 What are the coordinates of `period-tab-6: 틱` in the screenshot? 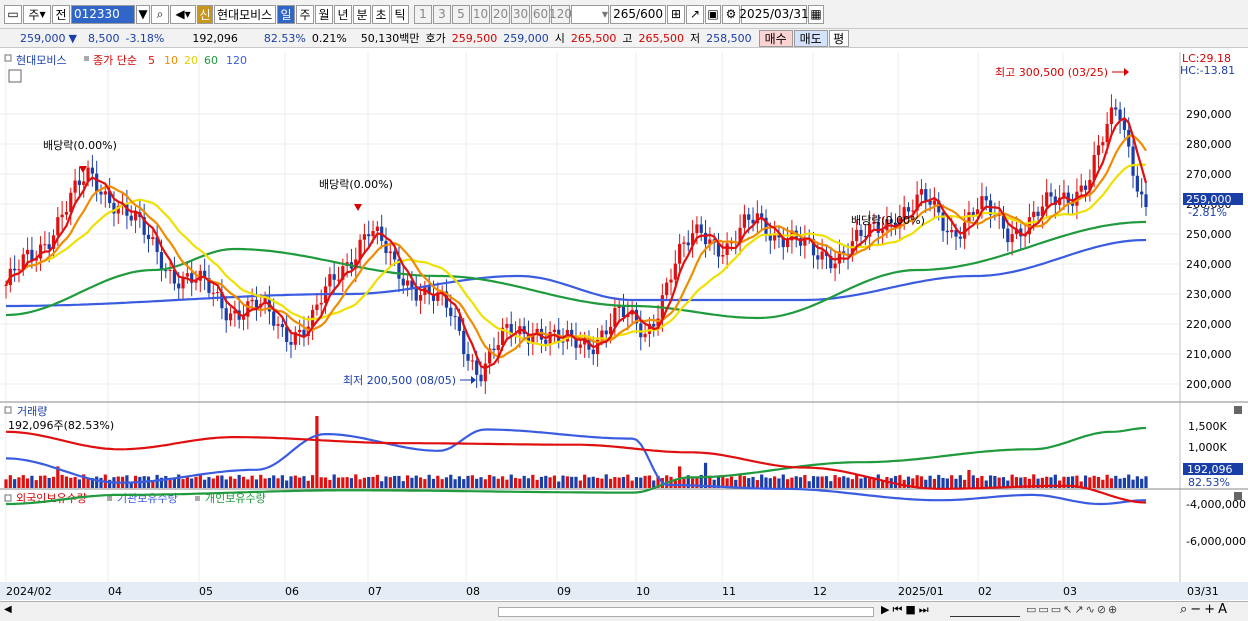 It's located at (400, 14).